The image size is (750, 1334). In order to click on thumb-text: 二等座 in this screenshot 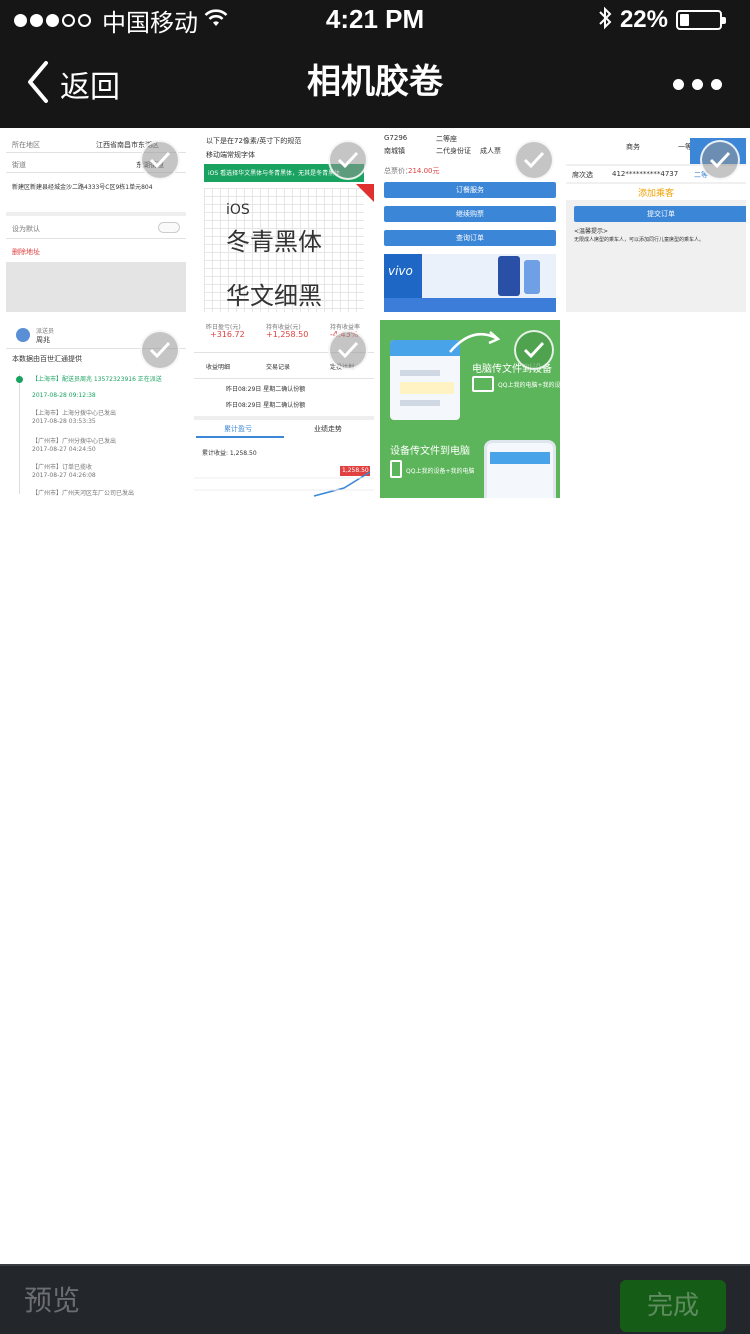, I will do `click(446, 139)`.